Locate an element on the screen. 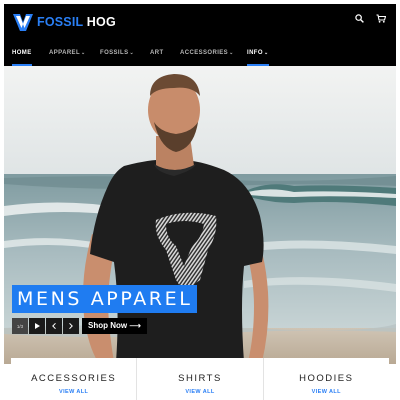  brand-name: FOSSIL HOG is located at coordinates (76, 22).